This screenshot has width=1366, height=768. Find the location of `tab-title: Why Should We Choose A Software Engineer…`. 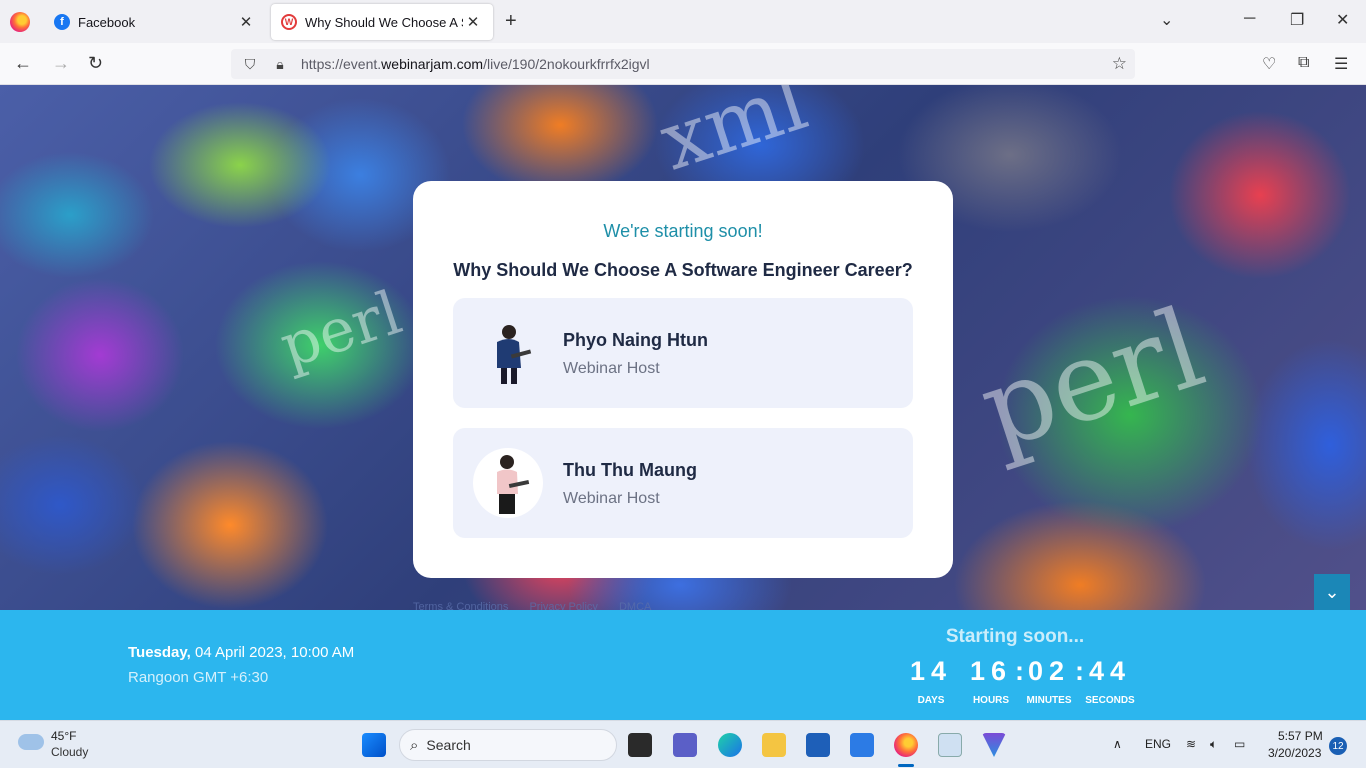

tab-title: Why Should We Choose A Software Engineer… is located at coordinates (384, 22).